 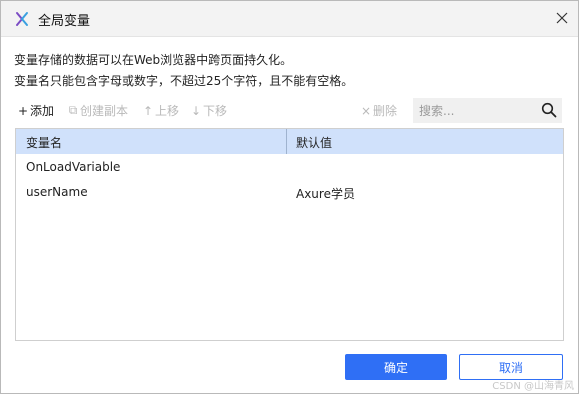 What do you see at coordinates (57, 192) in the screenshot?
I see `variable-name-cell: userName` at bounding box center [57, 192].